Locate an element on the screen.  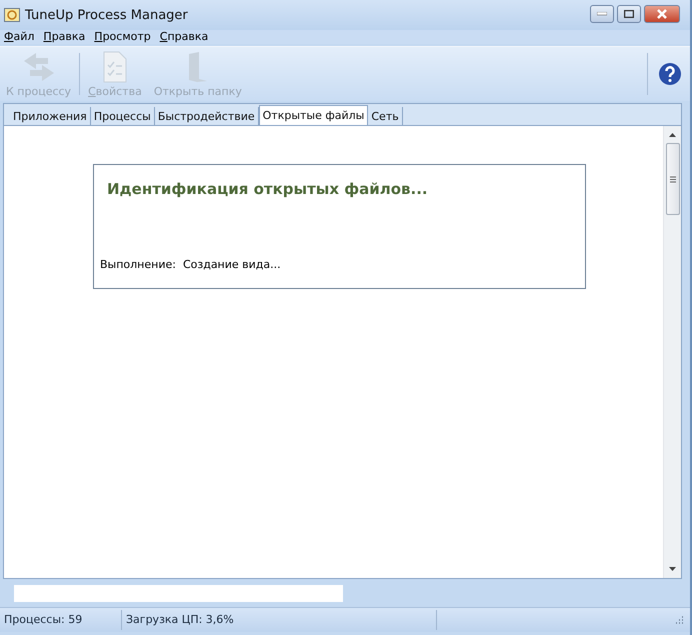
minimize-button is located at coordinates (602, 14).